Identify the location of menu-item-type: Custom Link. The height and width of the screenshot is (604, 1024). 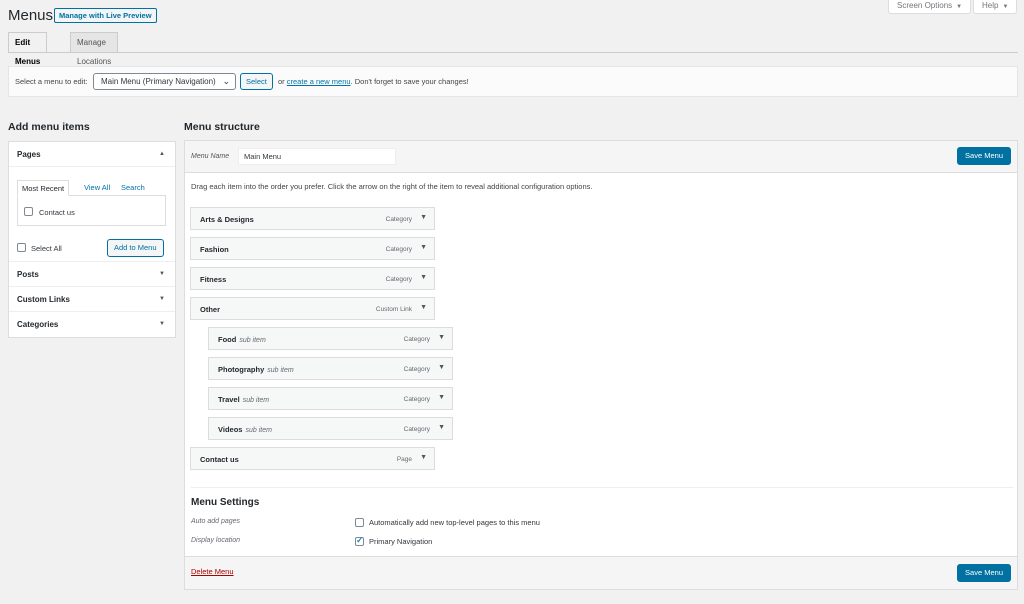
(393, 309).